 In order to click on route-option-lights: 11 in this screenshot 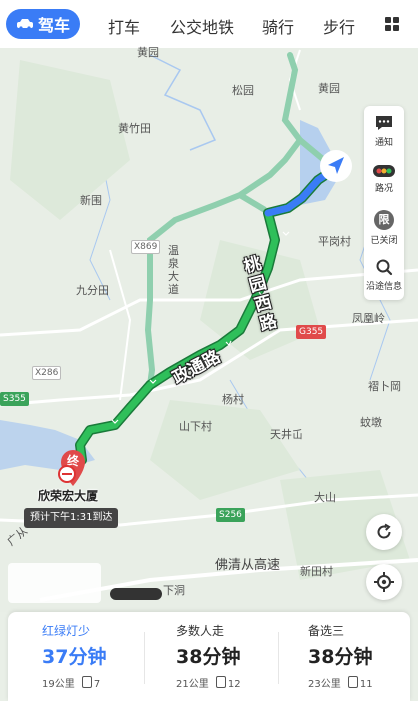, I will do `click(366, 684)`.